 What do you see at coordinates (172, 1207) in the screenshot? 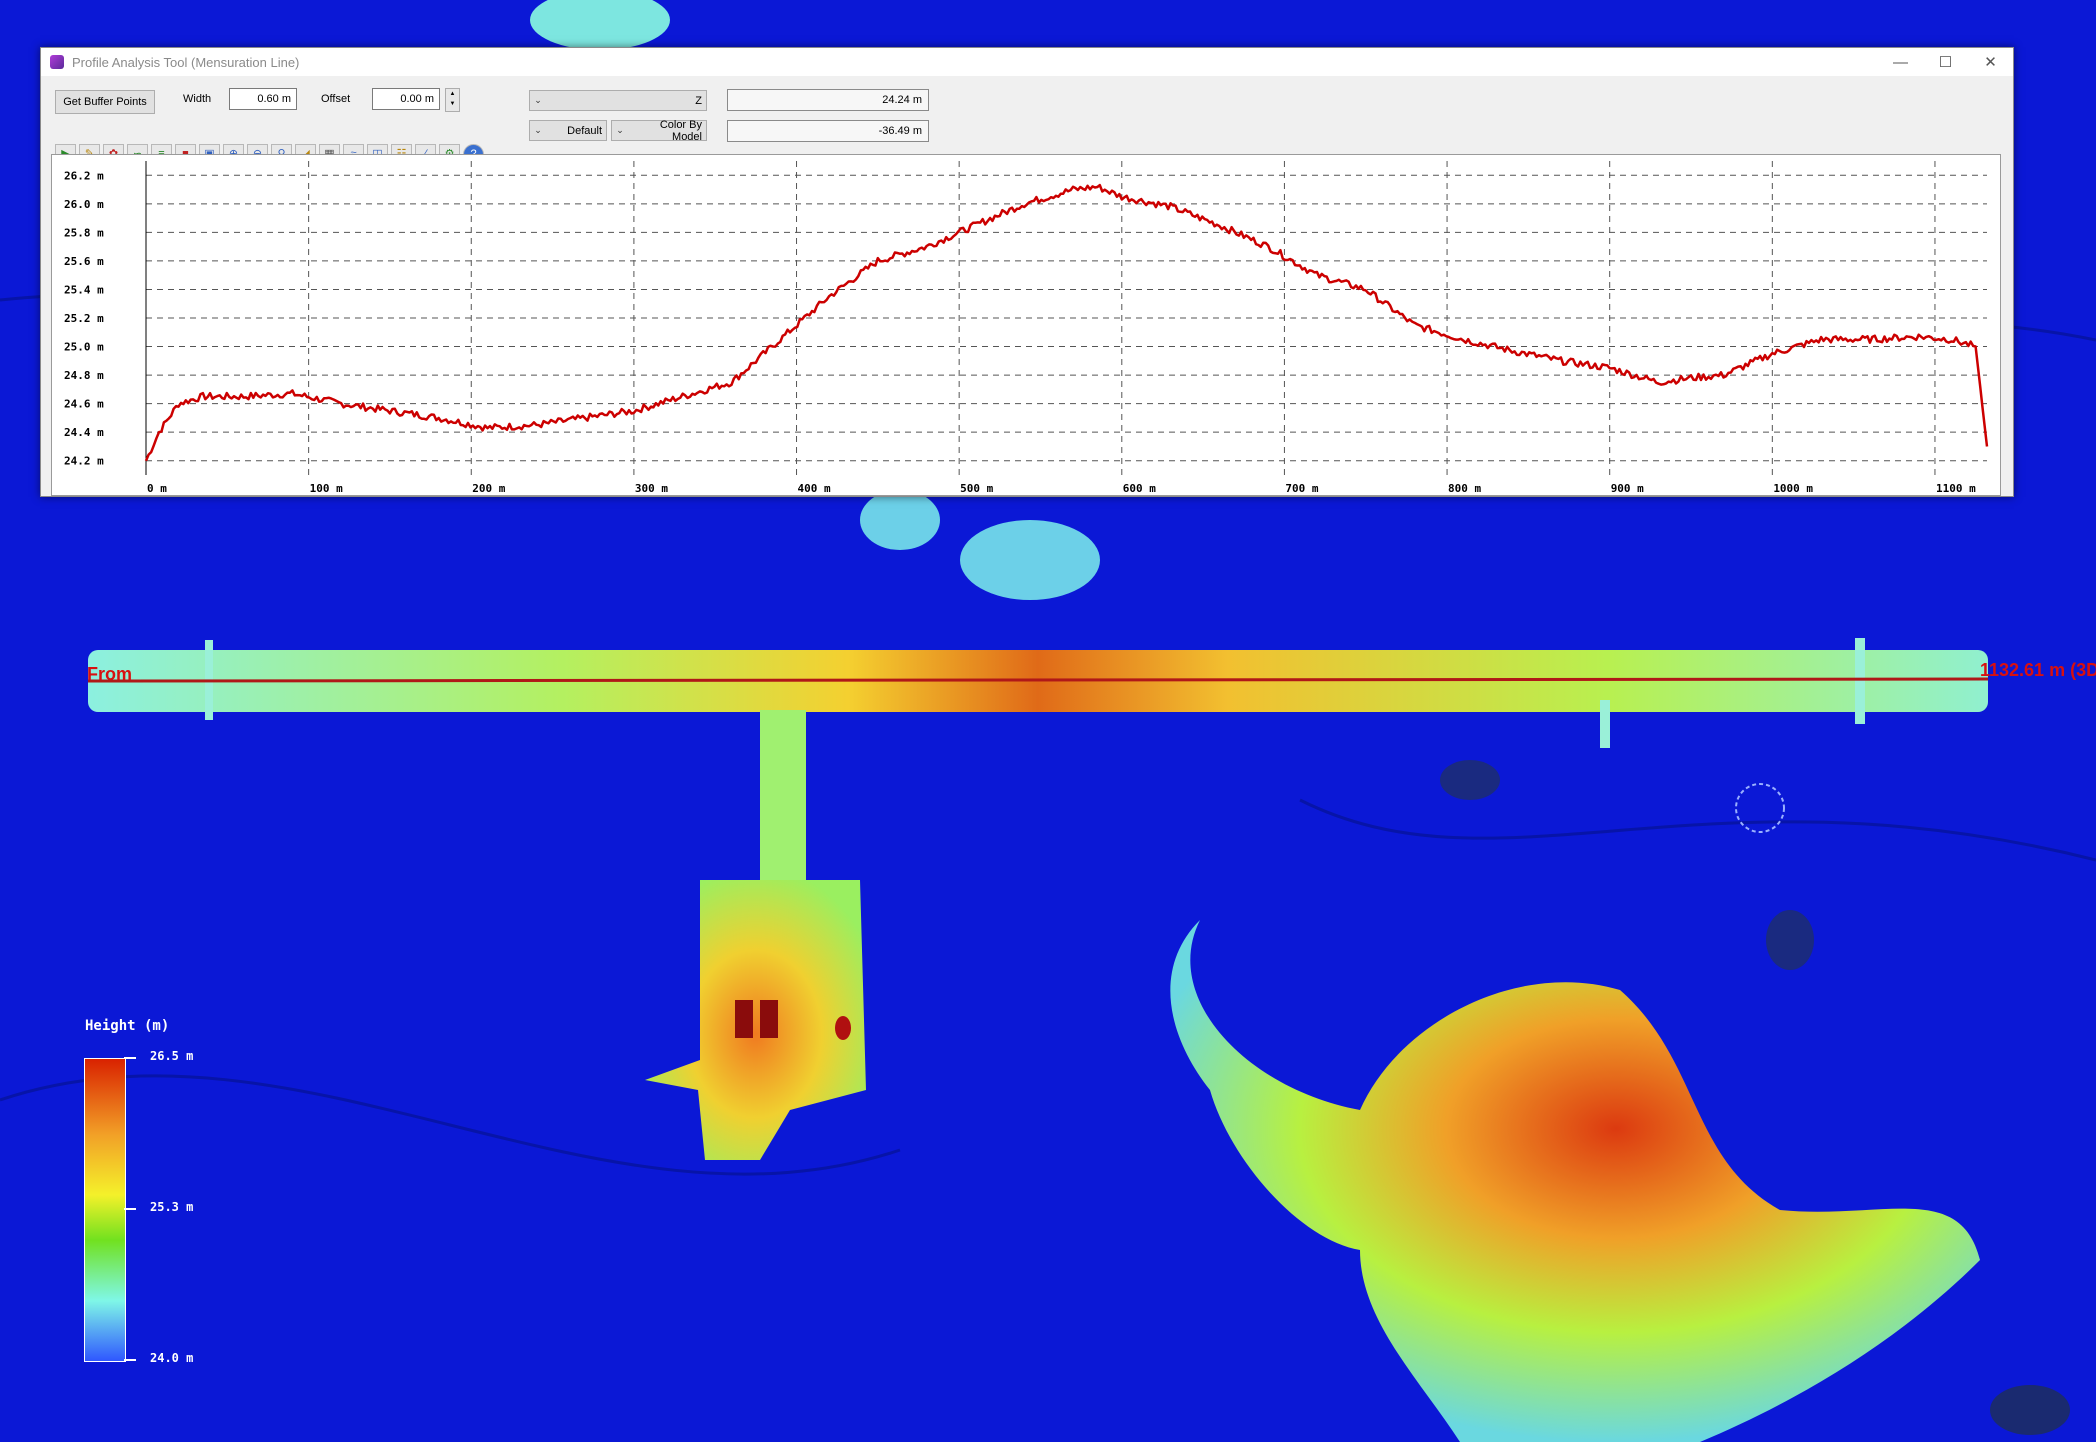
I see `legend-mid-label: 25.3 m` at bounding box center [172, 1207].